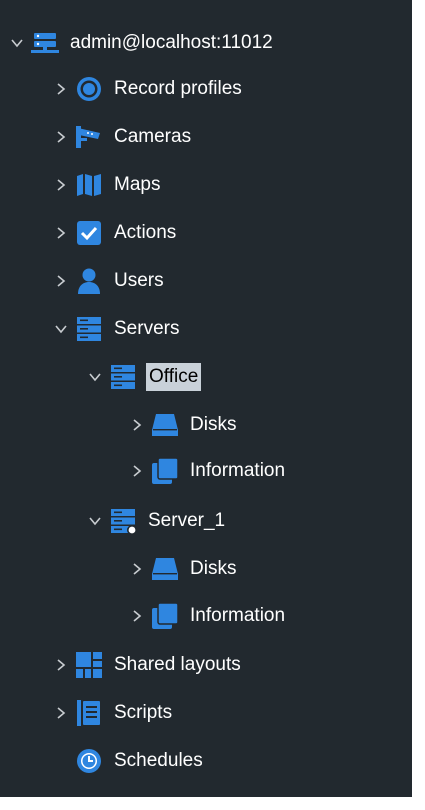  What do you see at coordinates (178, 88) in the screenshot?
I see `tree-node-label: Record profiles` at bounding box center [178, 88].